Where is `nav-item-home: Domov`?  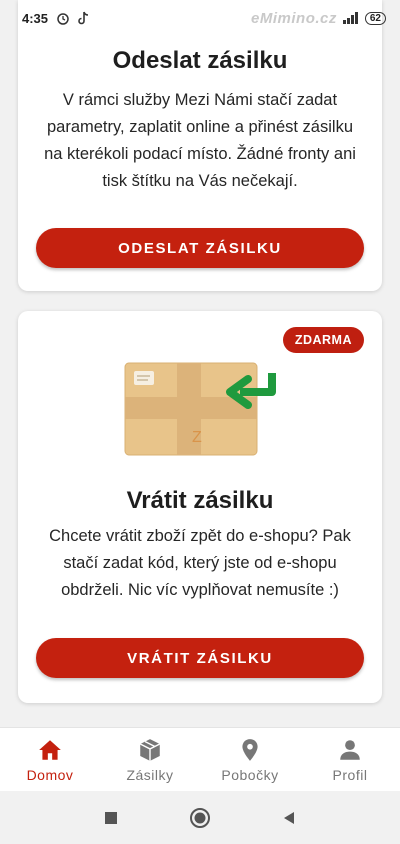
nav-item-home: Domov is located at coordinates (50, 759).